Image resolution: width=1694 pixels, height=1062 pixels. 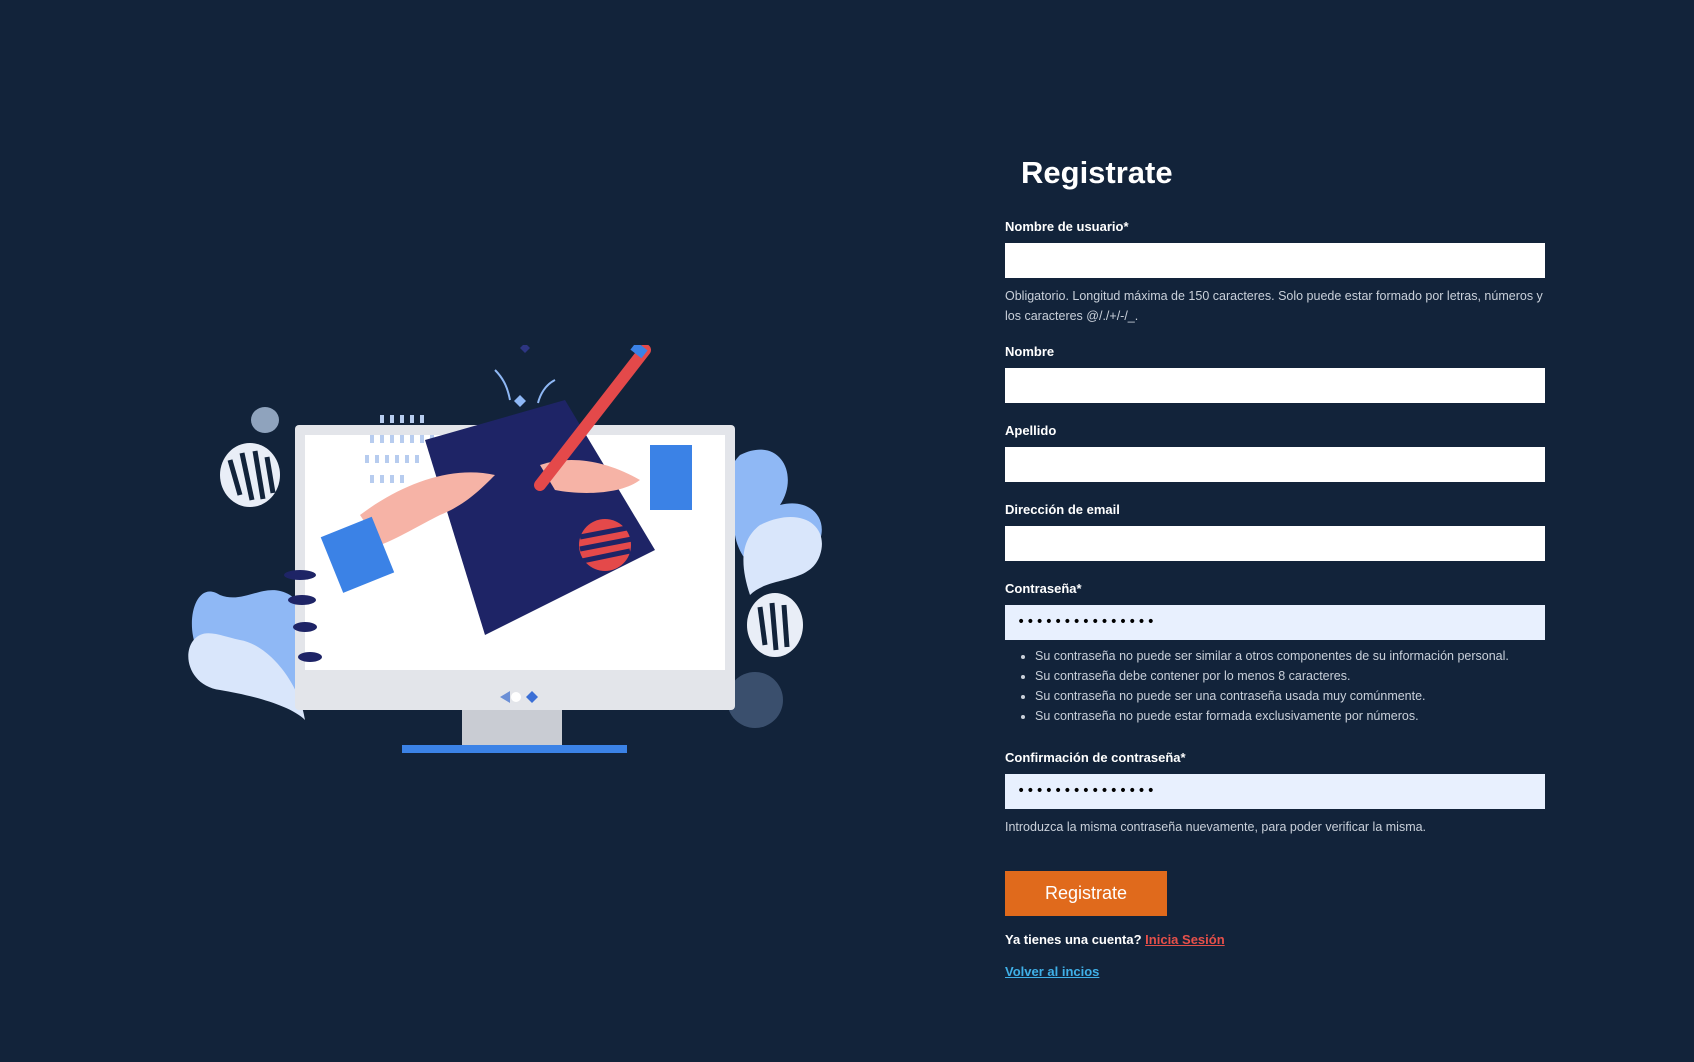 I want to click on username-input, so click(x=1275, y=260).